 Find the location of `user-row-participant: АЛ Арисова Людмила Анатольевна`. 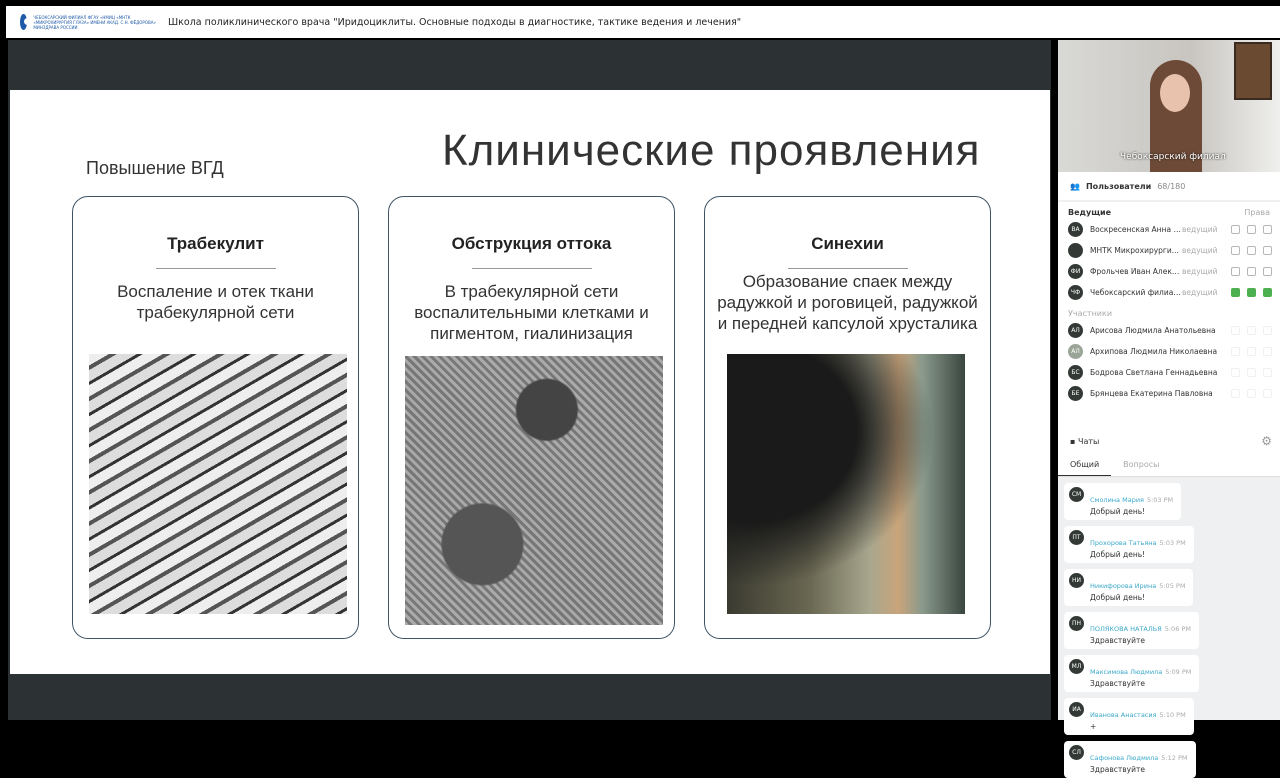

user-row-participant: АЛ Арисова Людмила Анатольевна is located at coordinates (1169, 330).